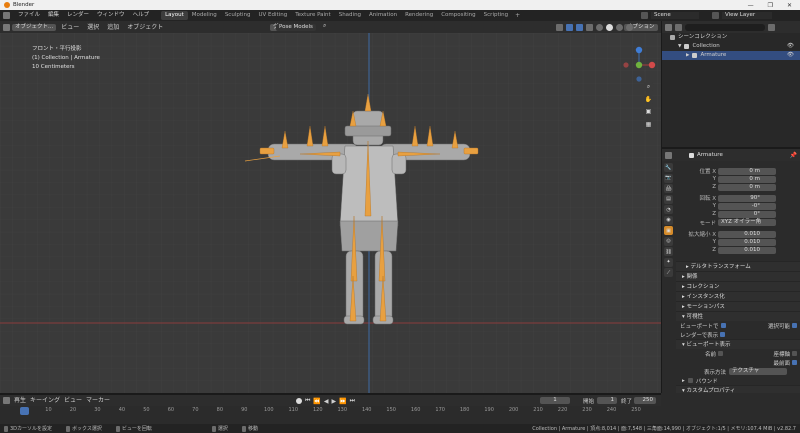  Describe the element at coordinates (770, 5) in the screenshot. I see `maximize-button: ❐` at that location.